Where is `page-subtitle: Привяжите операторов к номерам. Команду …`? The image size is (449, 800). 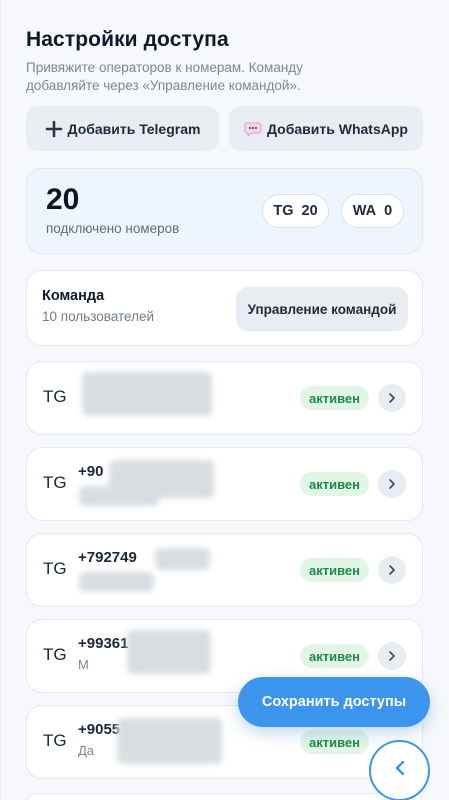 page-subtitle: Привяжите операторов к номерам. Команду … is located at coordinates (164, 76).